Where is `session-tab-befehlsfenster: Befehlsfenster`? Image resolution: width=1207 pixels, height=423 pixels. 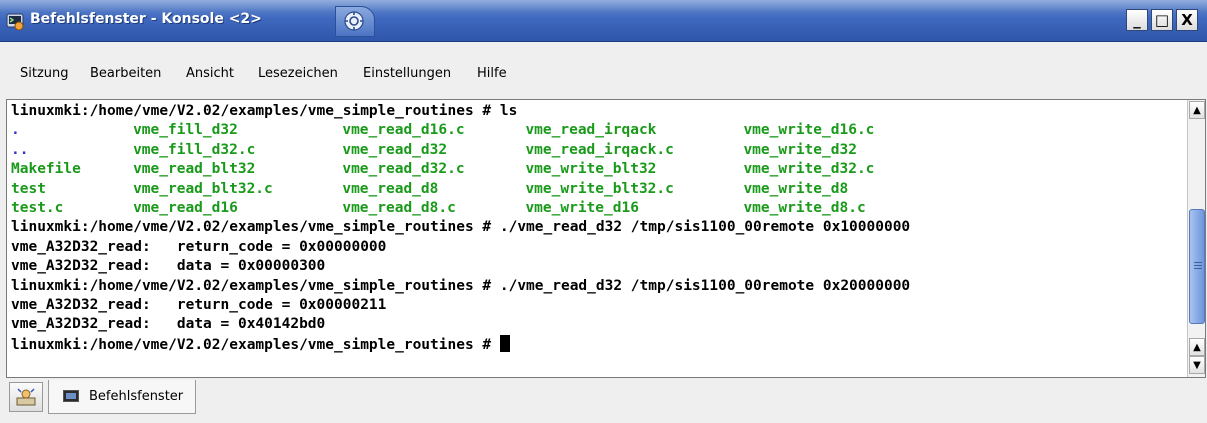
session-tab-befehlsfenster: Befehlsfenster is located at coordinates (122, 397).